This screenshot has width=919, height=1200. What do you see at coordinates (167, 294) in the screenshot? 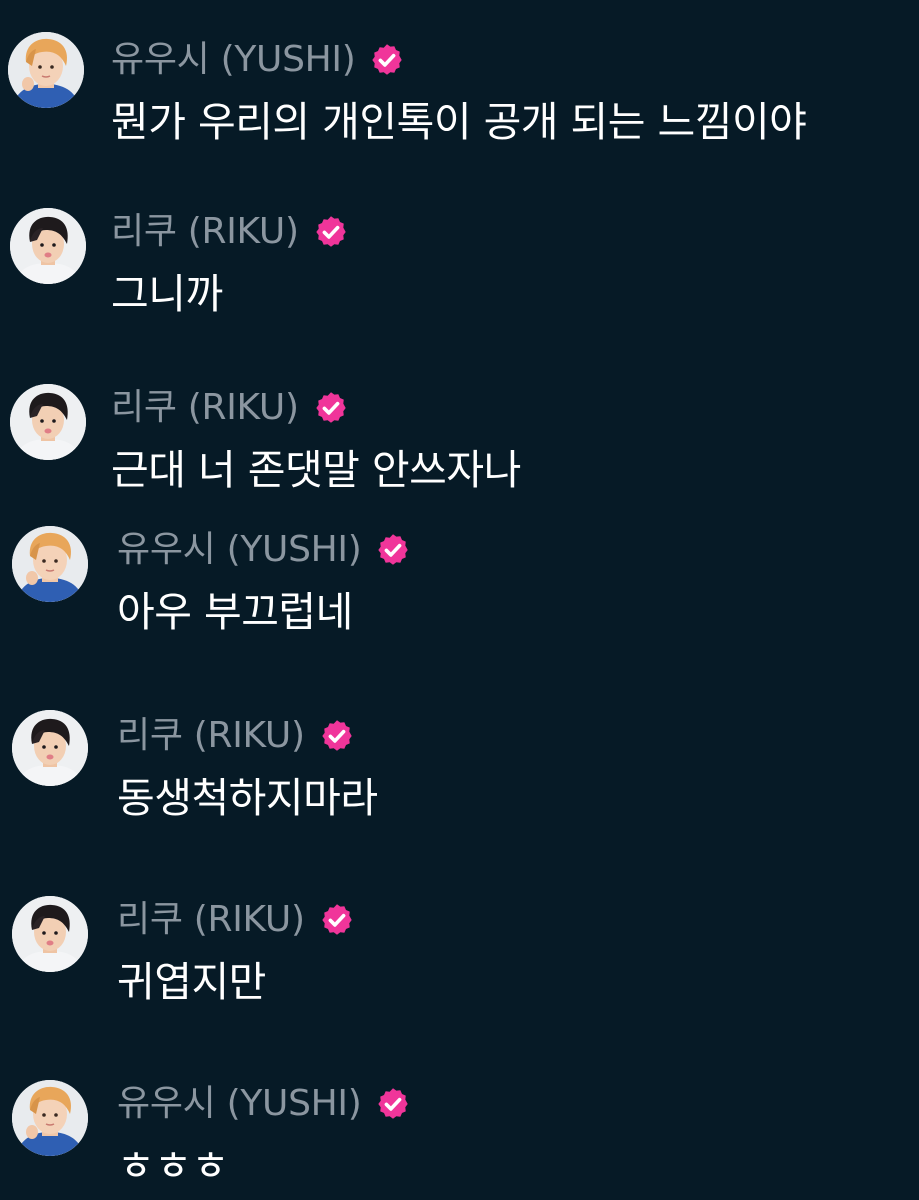
I see `message-text: 그니까` at bounding box center [167, 294].